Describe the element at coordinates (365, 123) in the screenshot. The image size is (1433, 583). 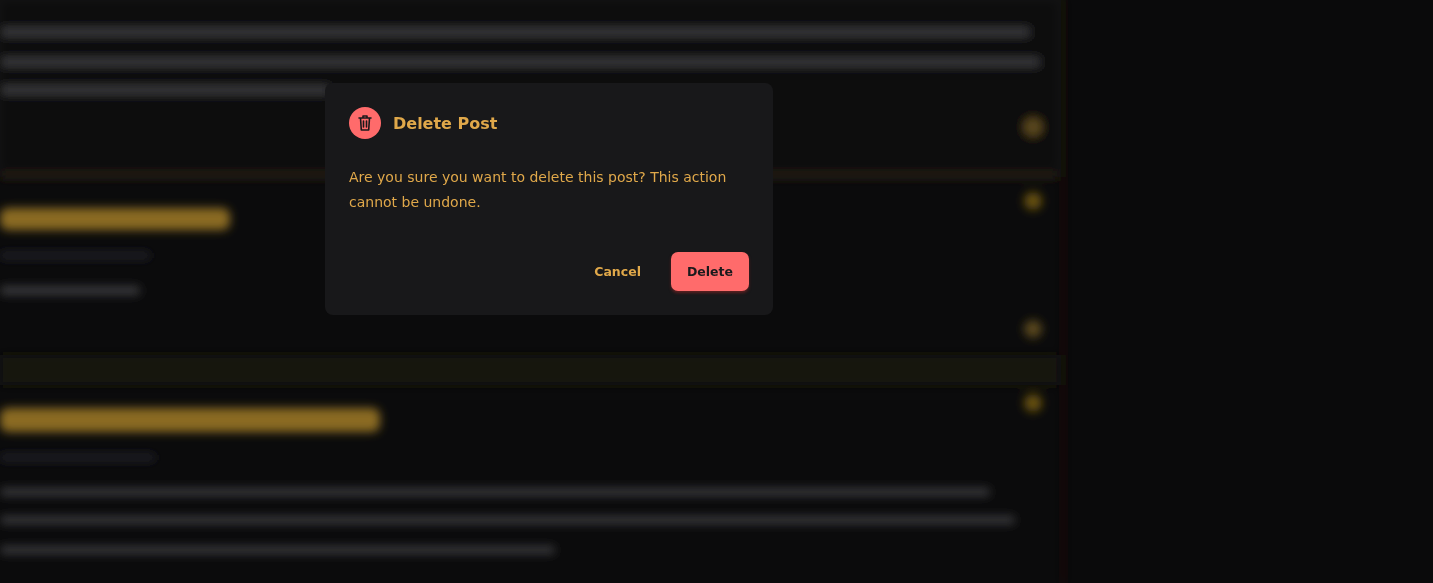
I see `trash-icon` at that location.